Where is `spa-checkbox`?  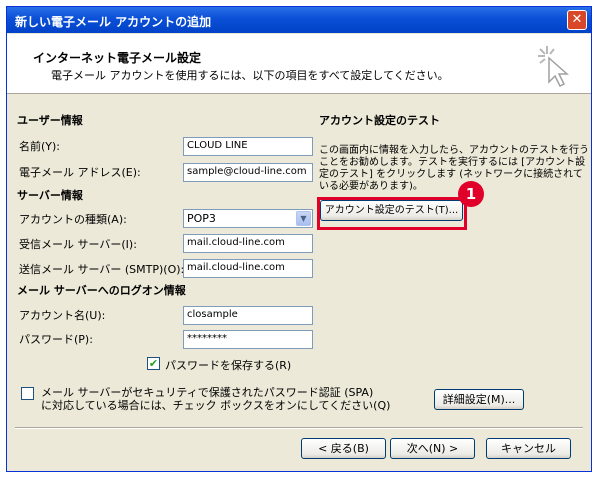
spa-checkbox is located at coordinates (27, 393).